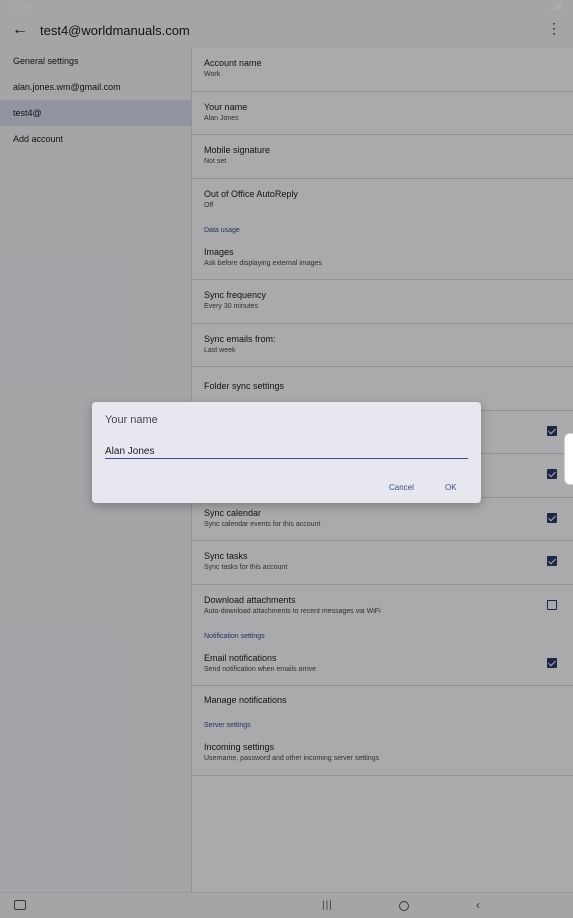 The height and width of the screenshot is (918, 573). What do you see at coordinates (568, 459) in the screenshot?
I see `edge-panel-handle` at bounding box center [568, 459].